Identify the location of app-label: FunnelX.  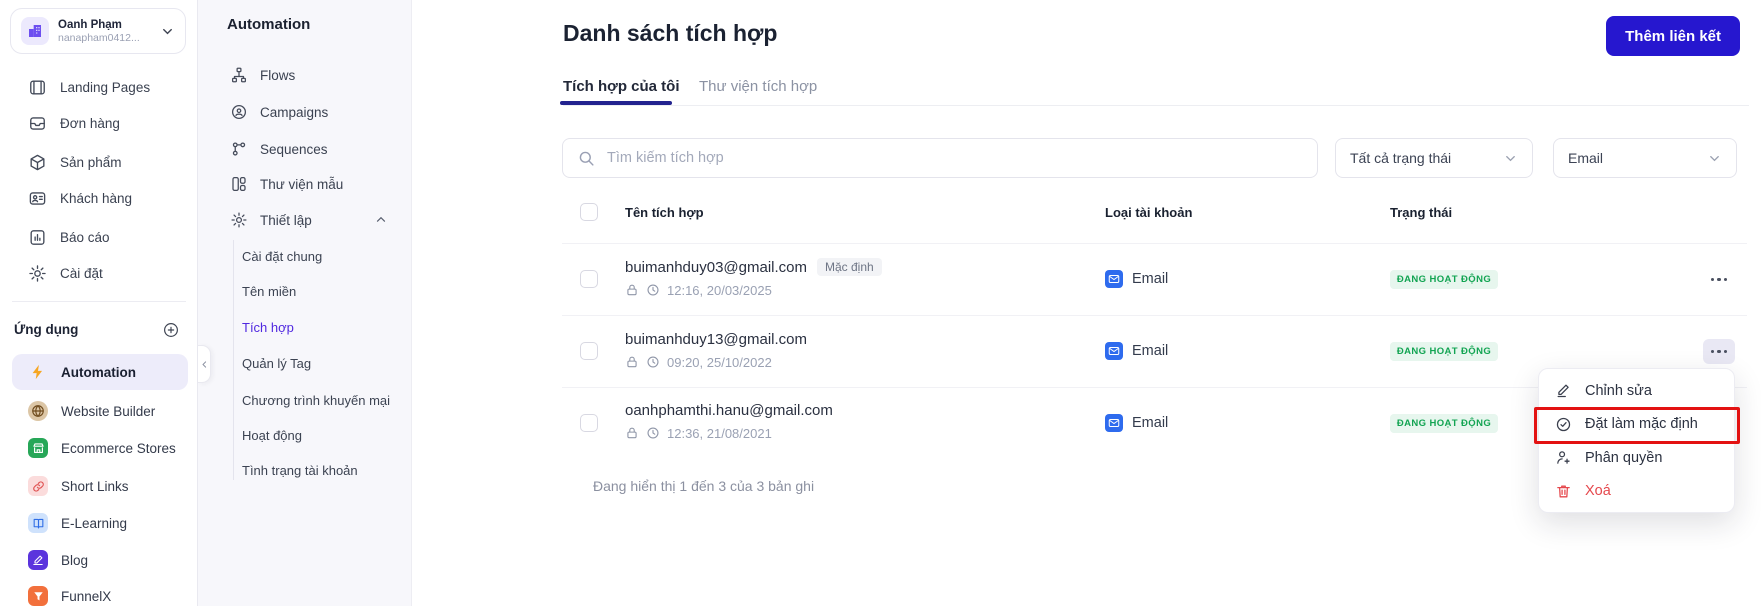
(86, 596).